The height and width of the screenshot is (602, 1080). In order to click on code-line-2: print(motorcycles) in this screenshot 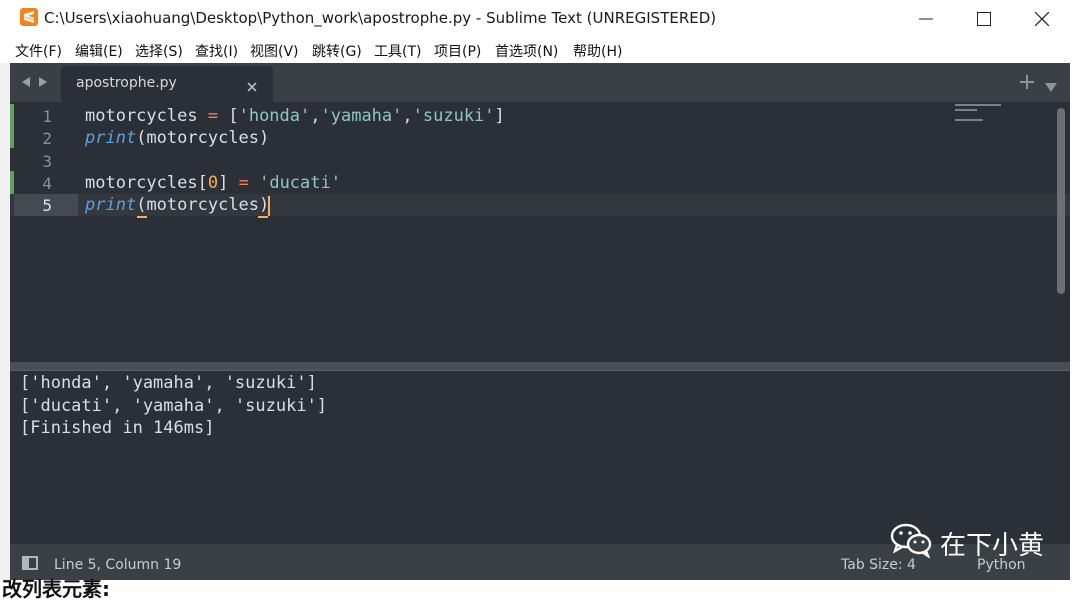, I will do `click(177, 138)`.